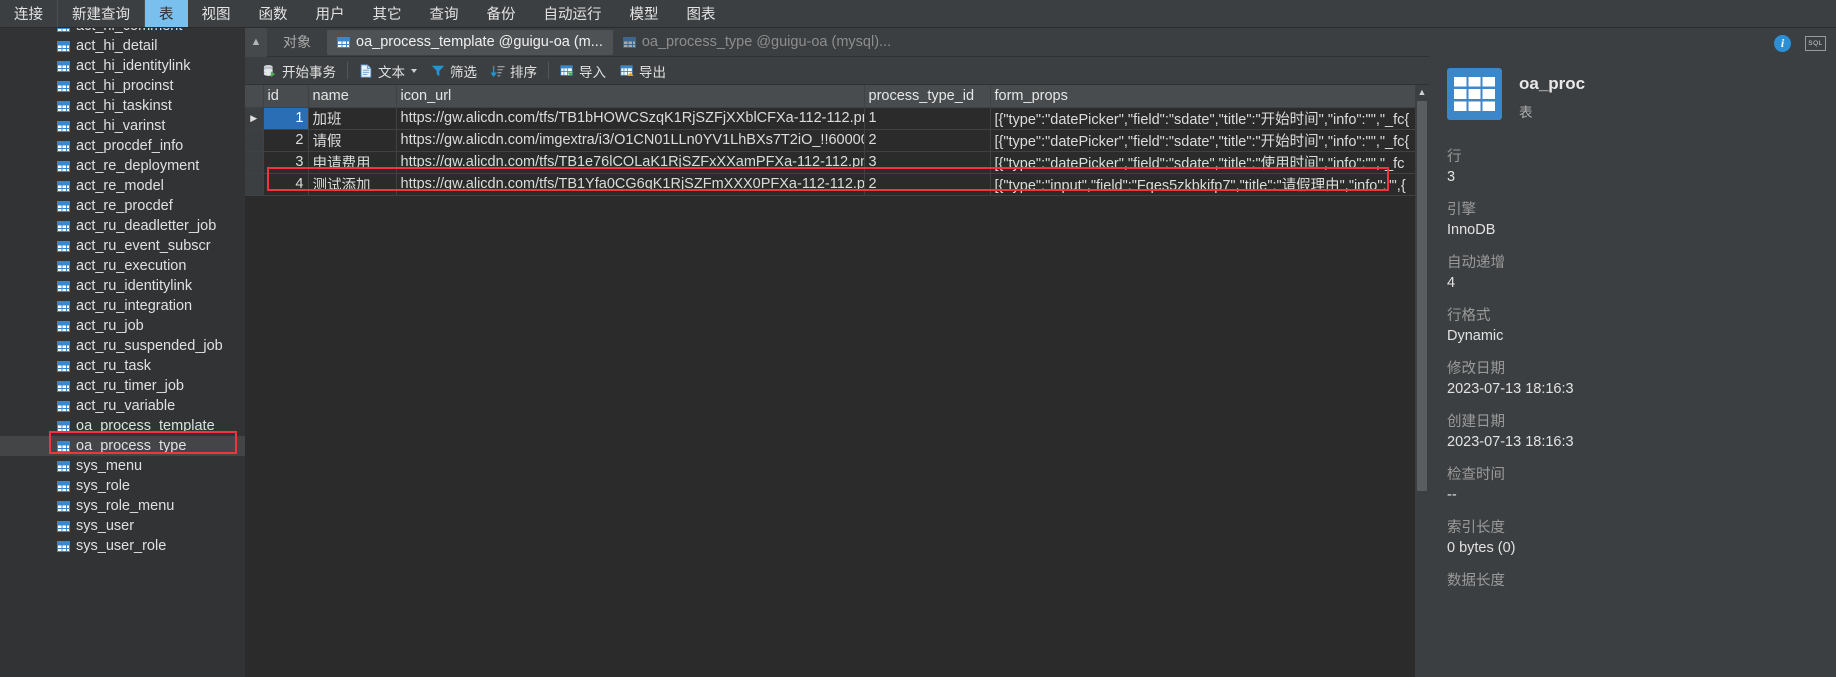 This screenshot has height=677, width=1836. I want to click on sidebar-item-sys-user: sys_user, so click(122, 526).